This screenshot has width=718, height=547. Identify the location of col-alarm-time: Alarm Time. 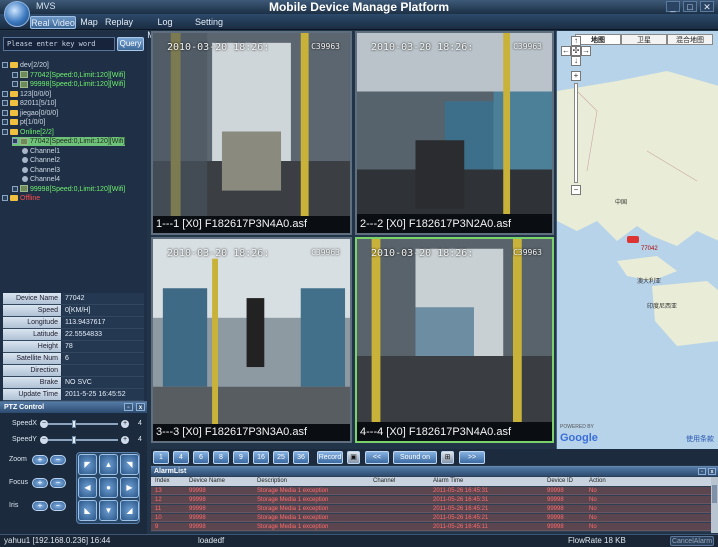
(448, 481).